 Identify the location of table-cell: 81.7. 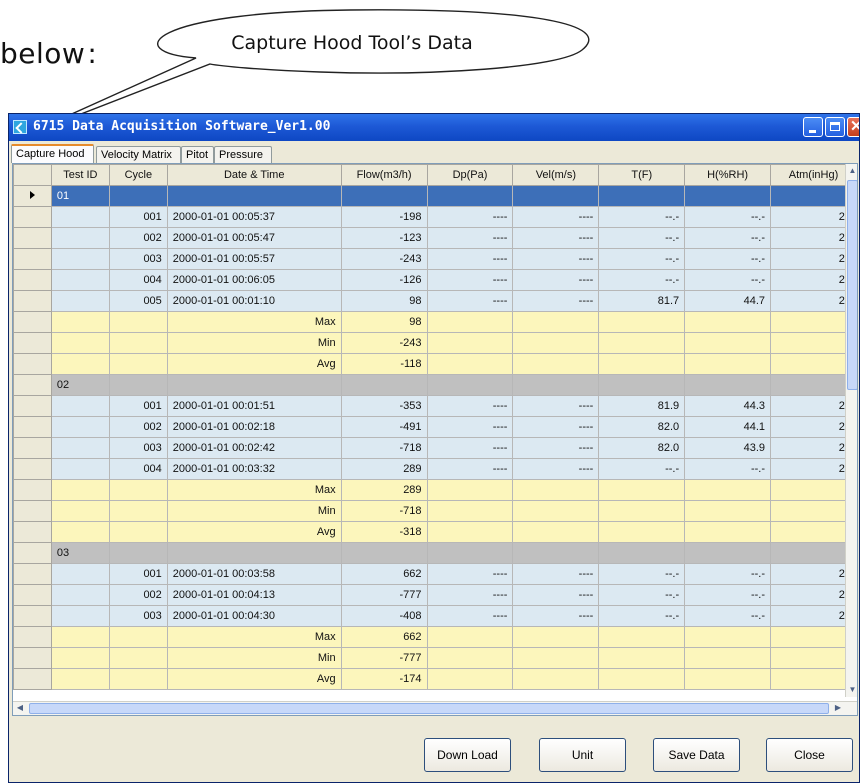
(642, 301).